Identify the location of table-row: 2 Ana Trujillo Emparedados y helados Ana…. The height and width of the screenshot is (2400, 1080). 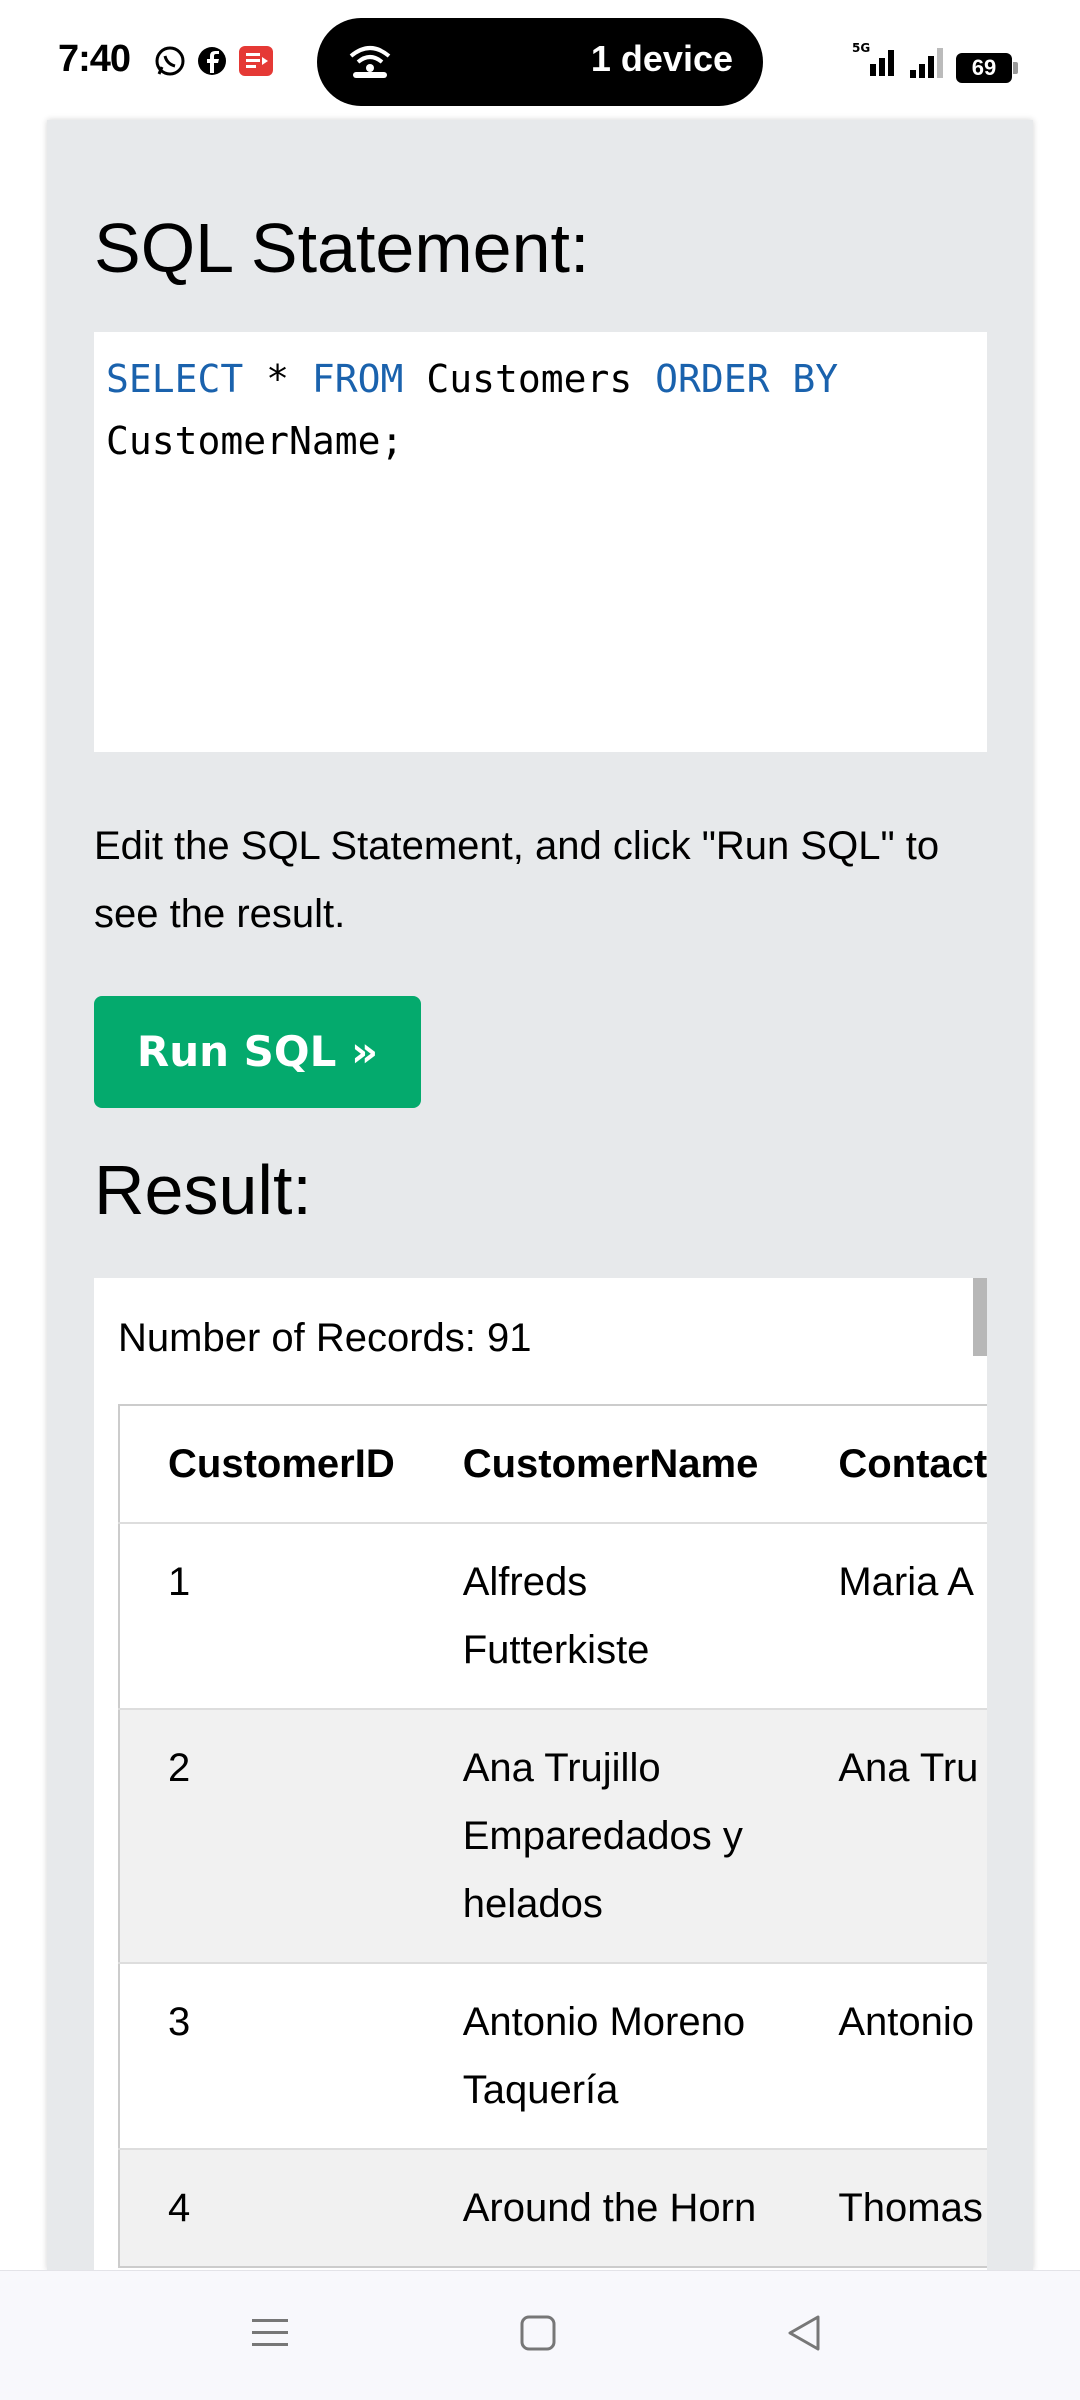
(553, 1835).